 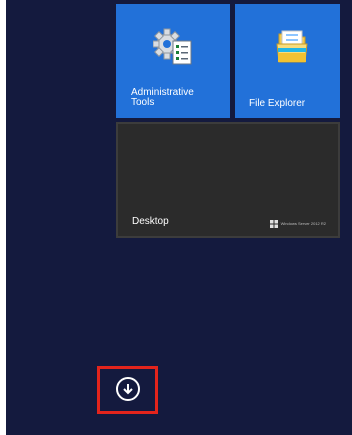 I want to click on windows-logo-icon, so click(x=273, y=224).